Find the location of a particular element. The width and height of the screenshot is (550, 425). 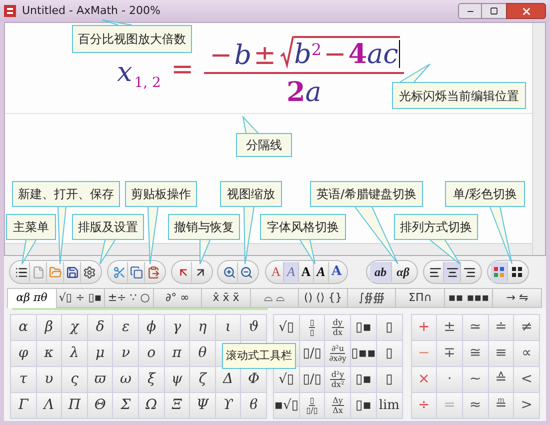

close-button is located at coordinates (526, 11).